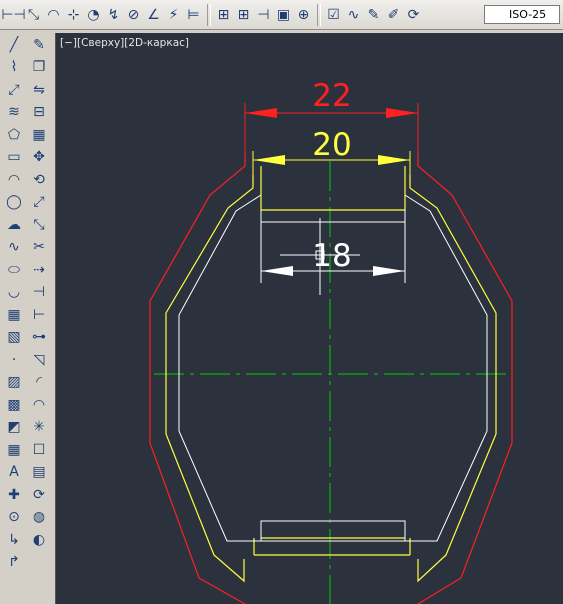 This screenshot has width=563, height=604. I want to click on jogged-dimension-icon: ↯, so click(113, 15).